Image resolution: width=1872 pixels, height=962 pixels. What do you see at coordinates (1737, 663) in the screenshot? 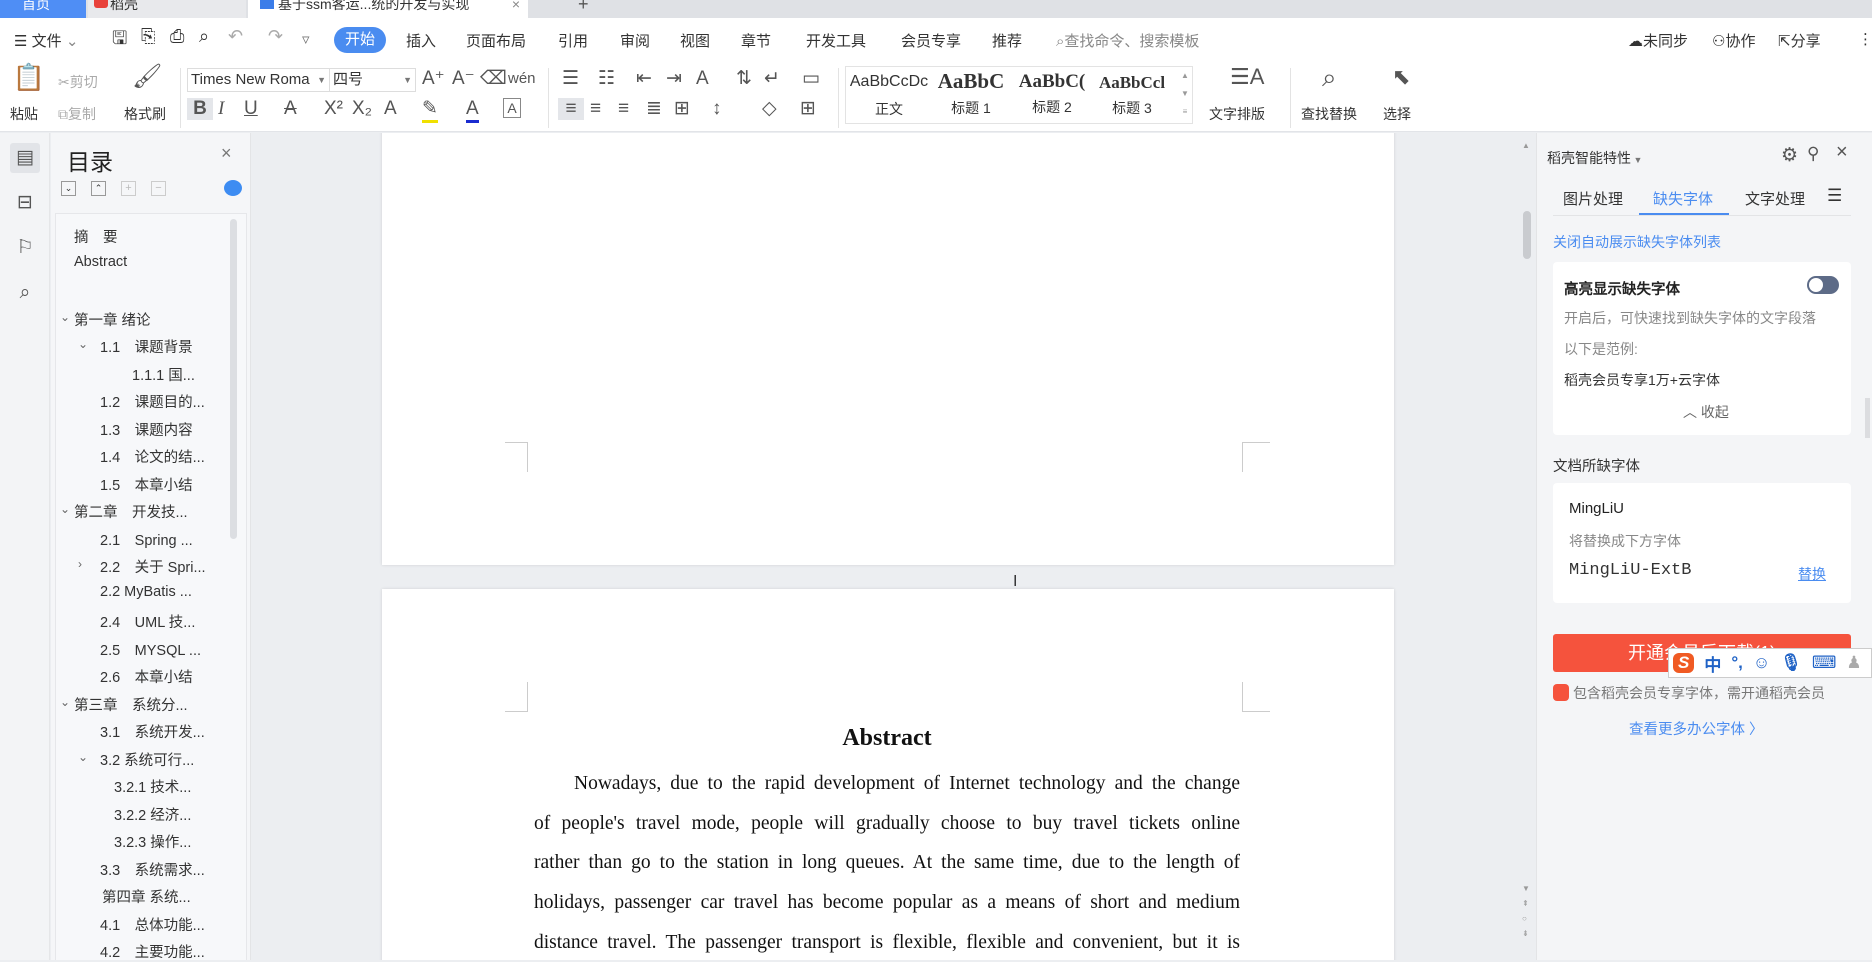
I see `ime-punct: °,` at bounding box center [1737, 663].